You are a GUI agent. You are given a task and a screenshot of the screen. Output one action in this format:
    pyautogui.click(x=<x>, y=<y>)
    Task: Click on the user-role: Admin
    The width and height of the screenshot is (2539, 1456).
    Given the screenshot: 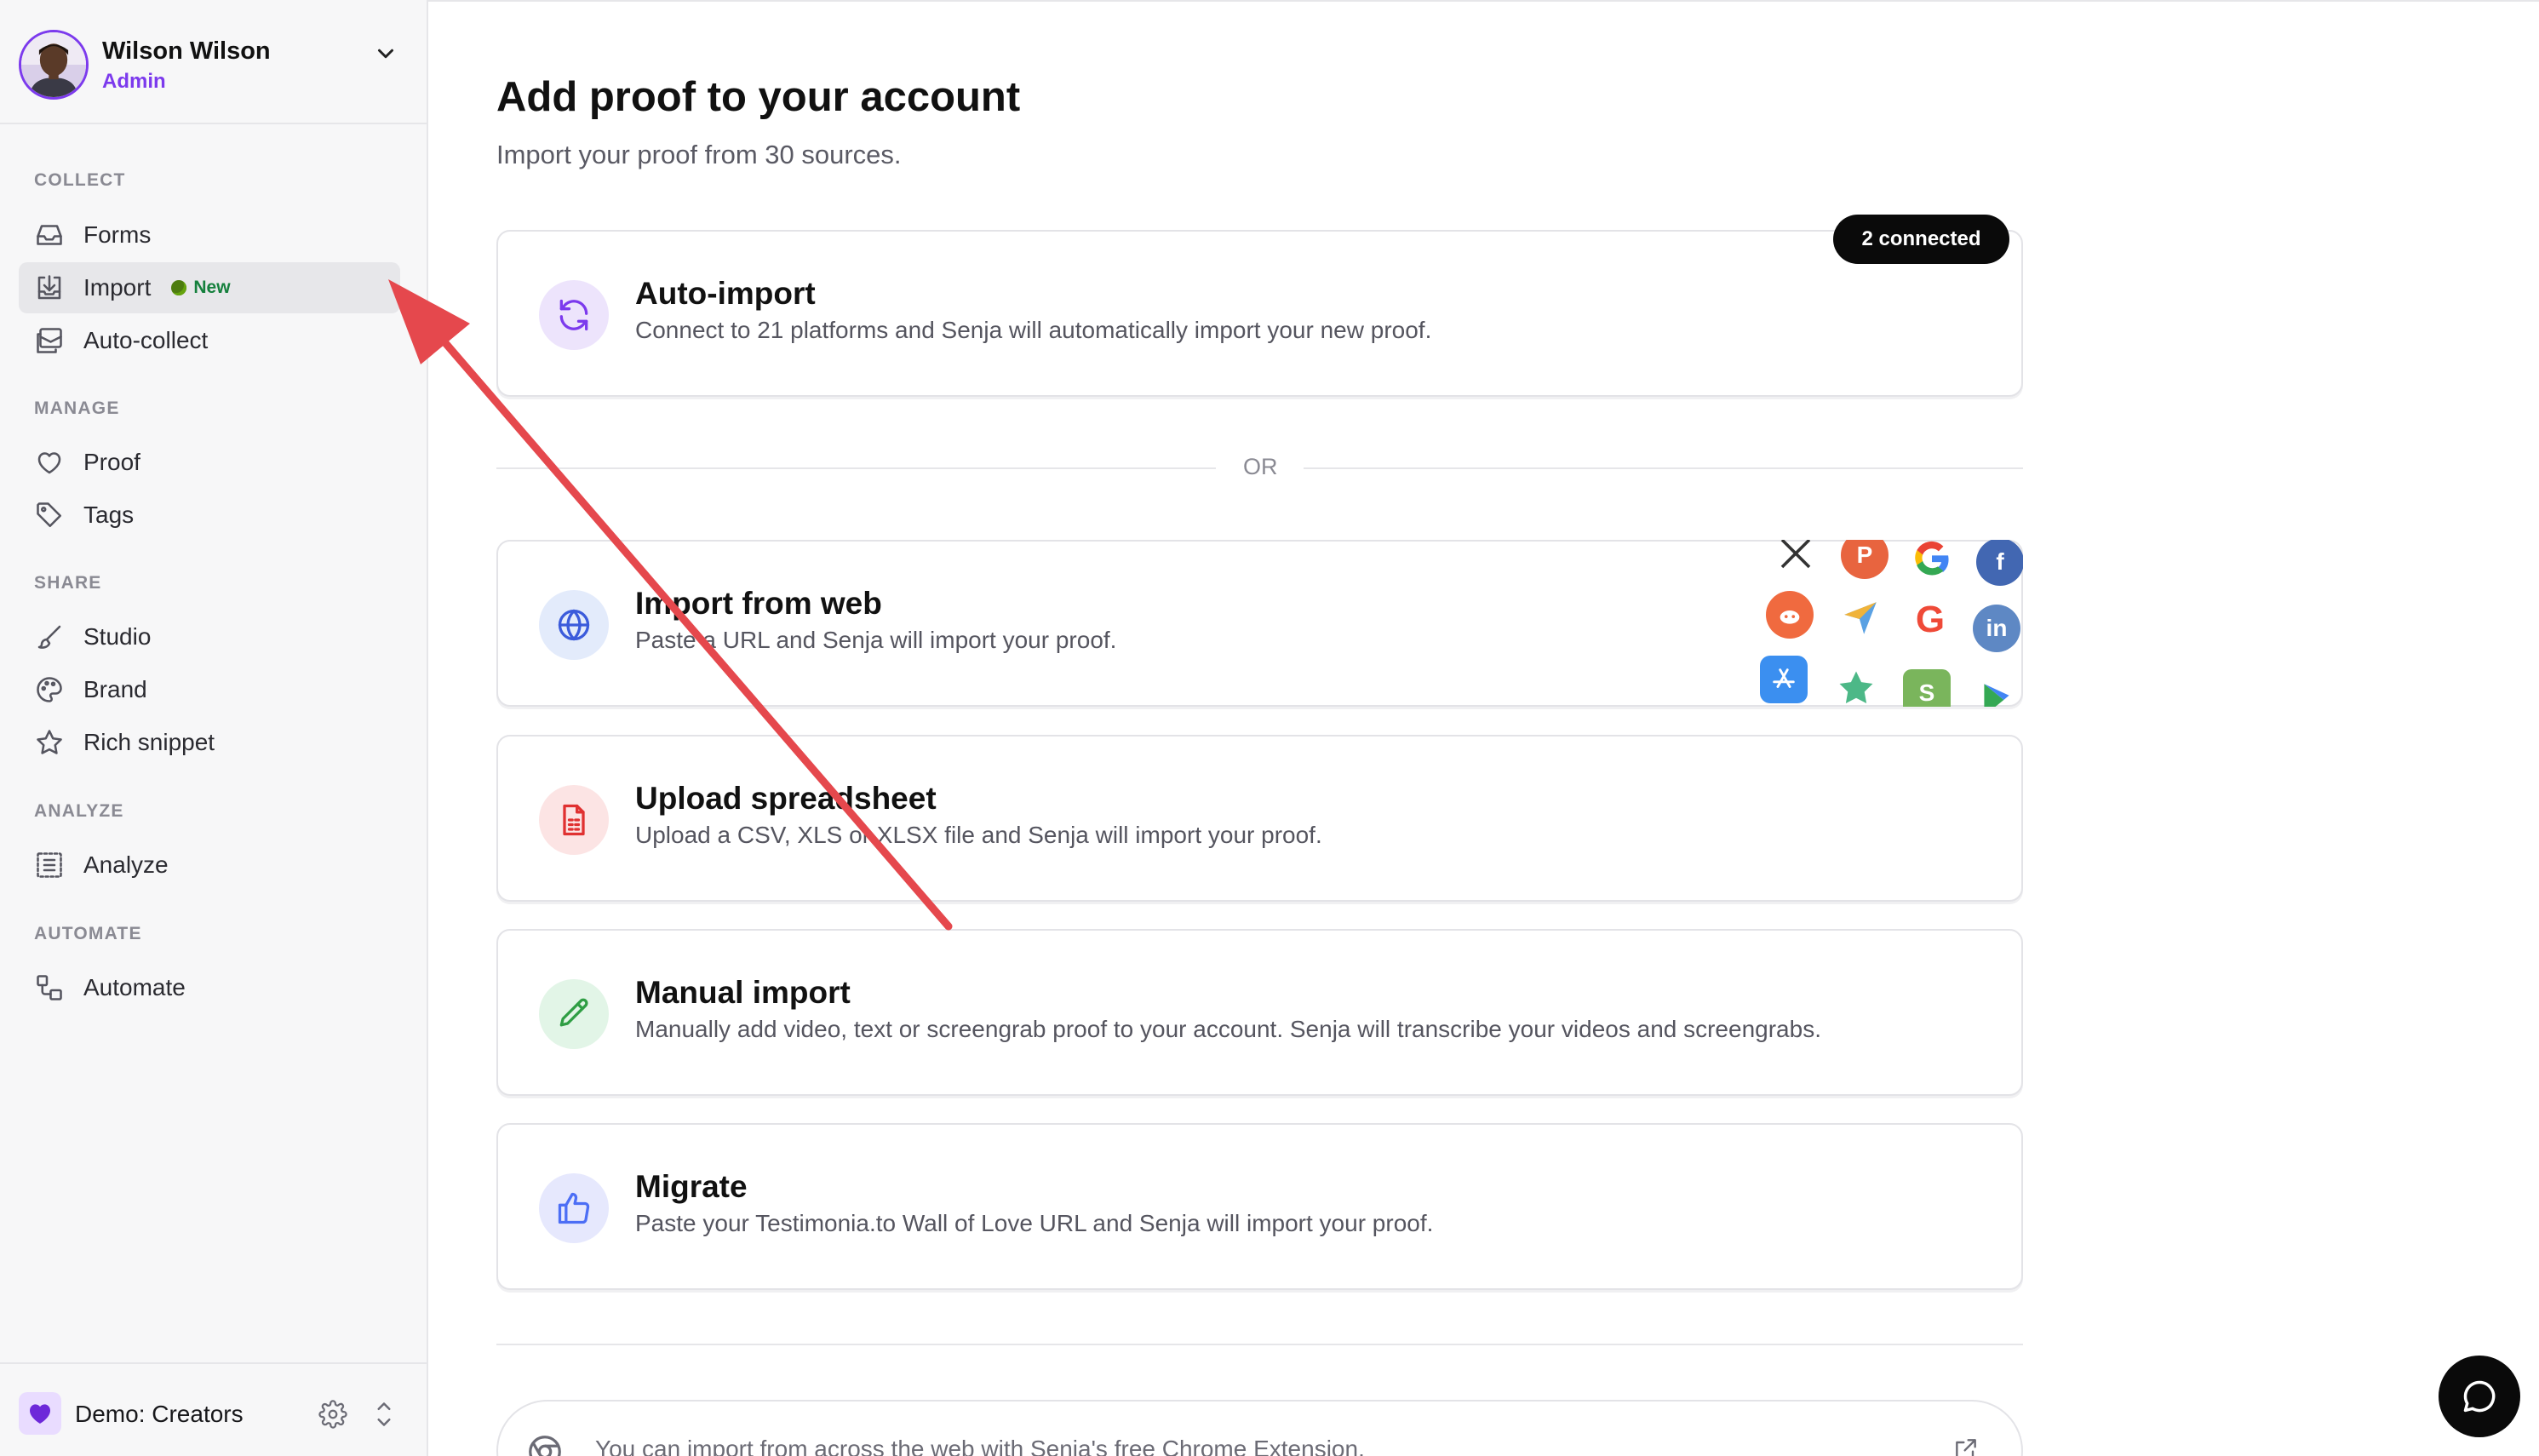 What is the action you would take?
    pyautogui.click(x=134, y=81)
    